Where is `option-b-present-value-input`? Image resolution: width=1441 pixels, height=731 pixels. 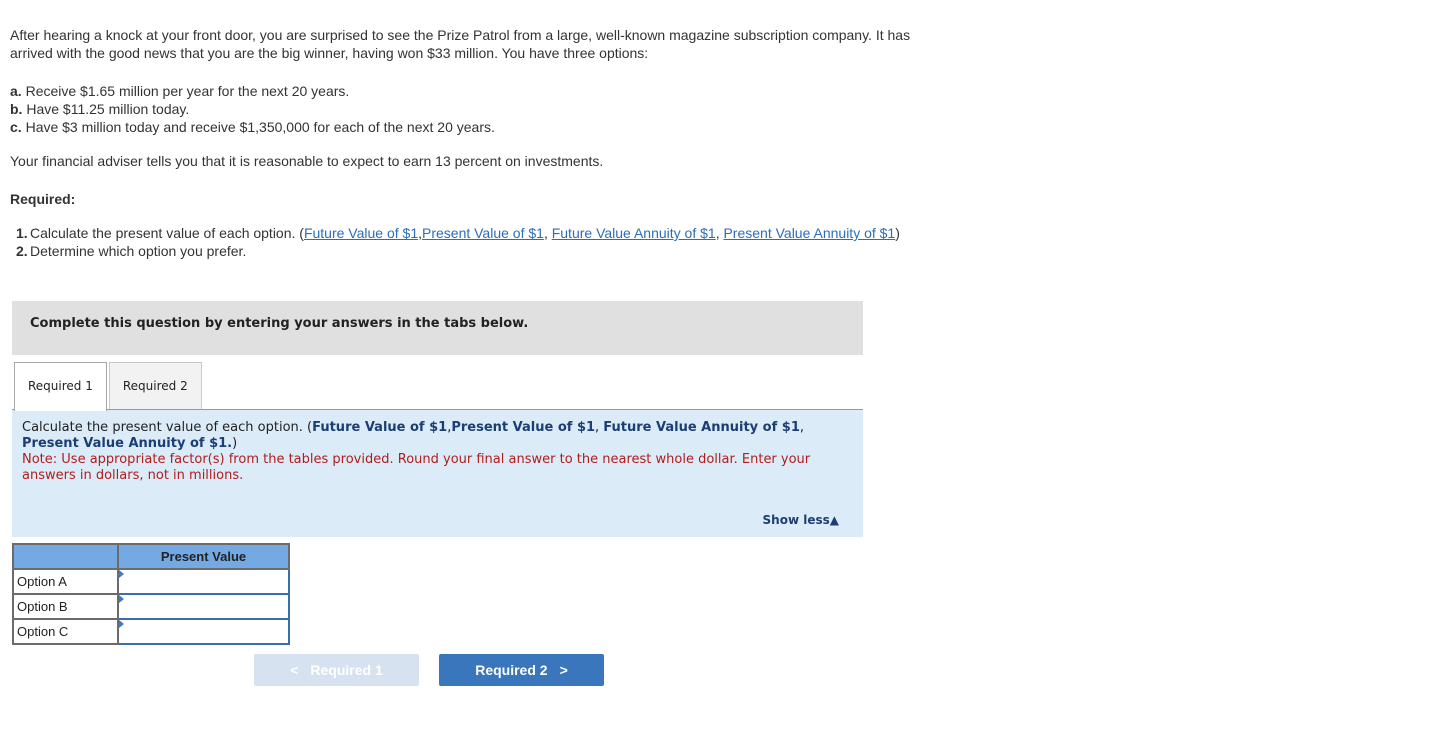
option-b-present-value-input is located at coordinates (203, 606).